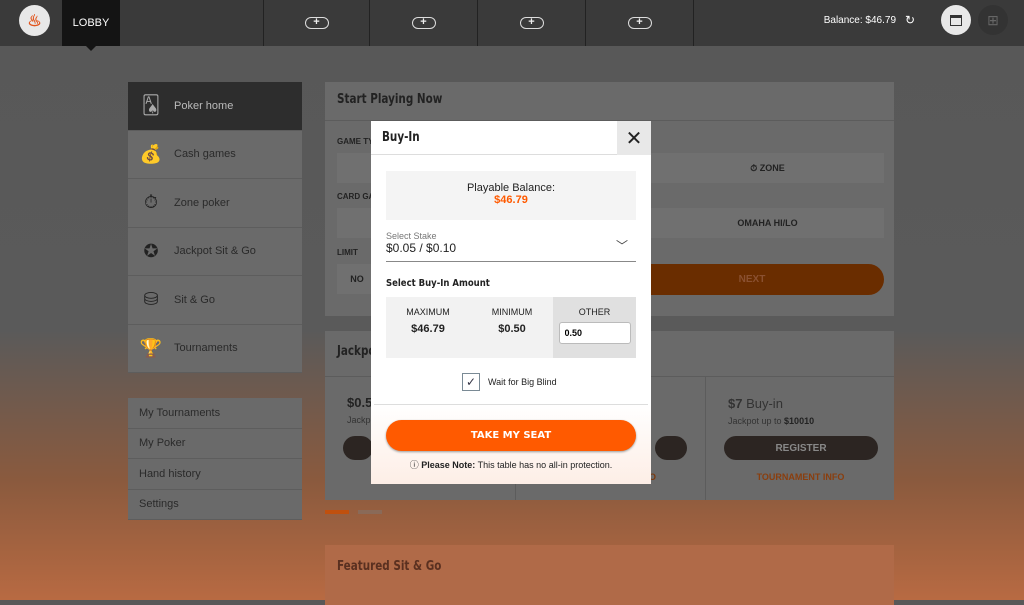  What do you see at coordinates (594, 333) in the screenshot?
I see `other-amount-input` at bounding box center [594, 333].